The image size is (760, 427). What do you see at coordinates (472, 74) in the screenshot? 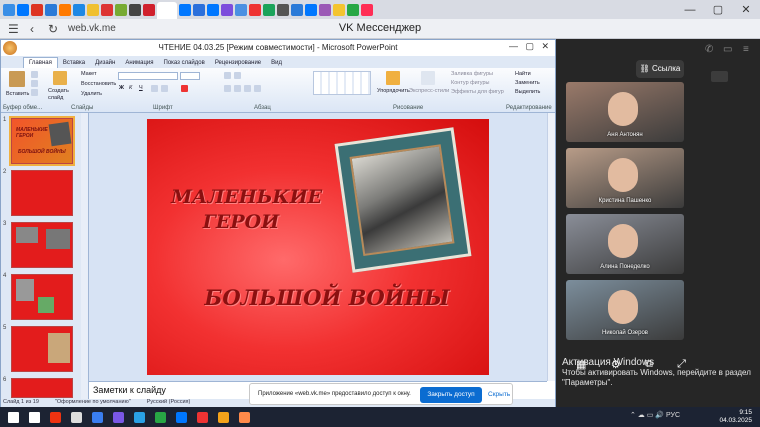
I see `shape-fill-button: Заливка фигуры` at bounding box center [472, 74].